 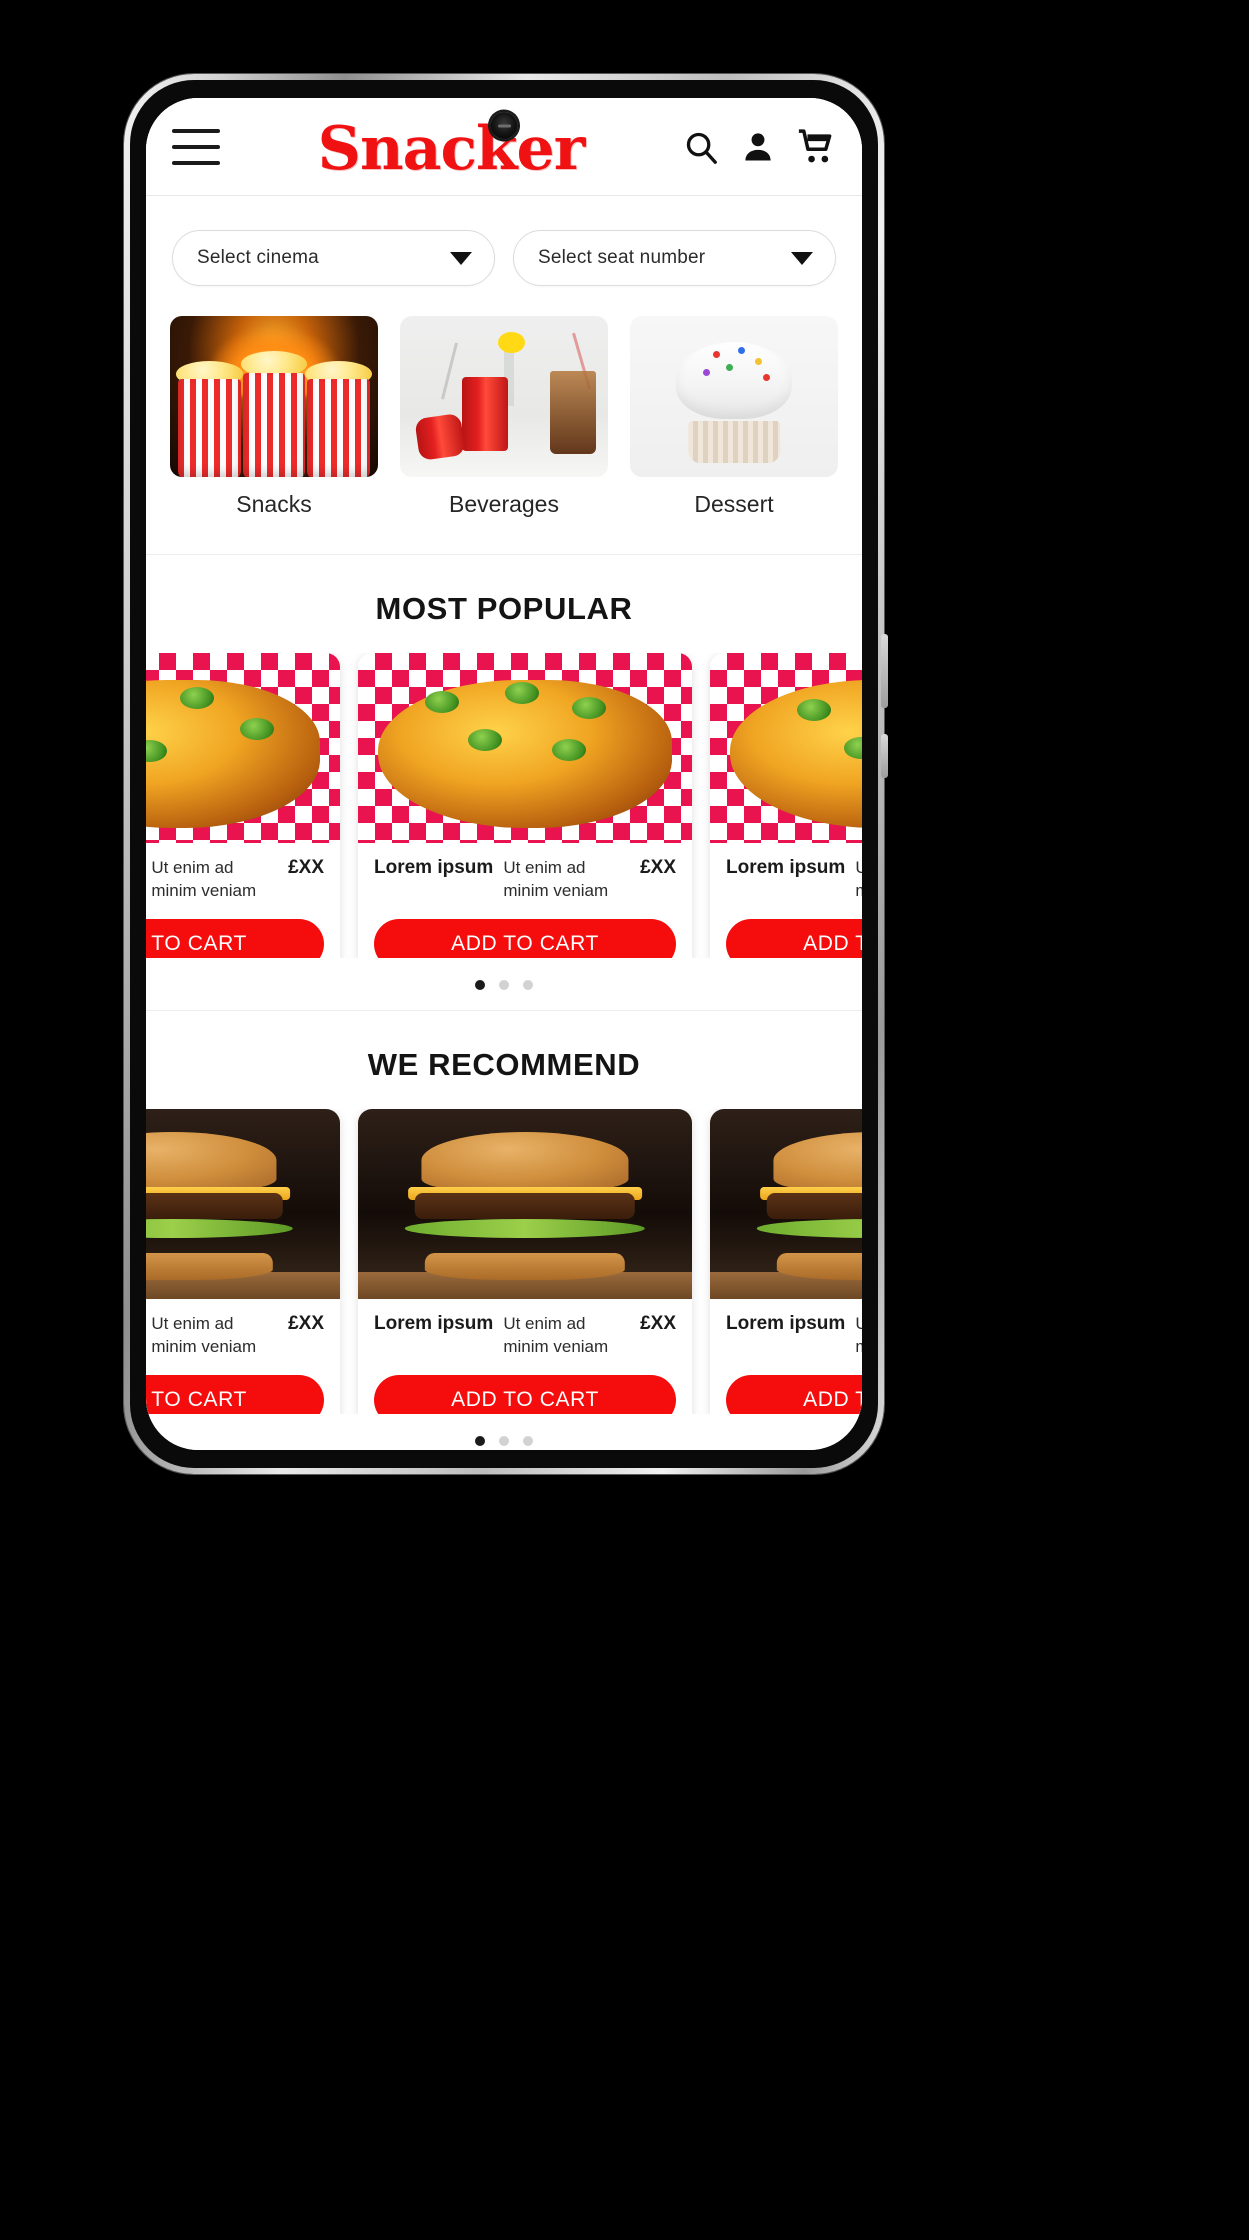 I want to click on select-cinema-dropdown: Select cinema, so click(x=333, y=258).